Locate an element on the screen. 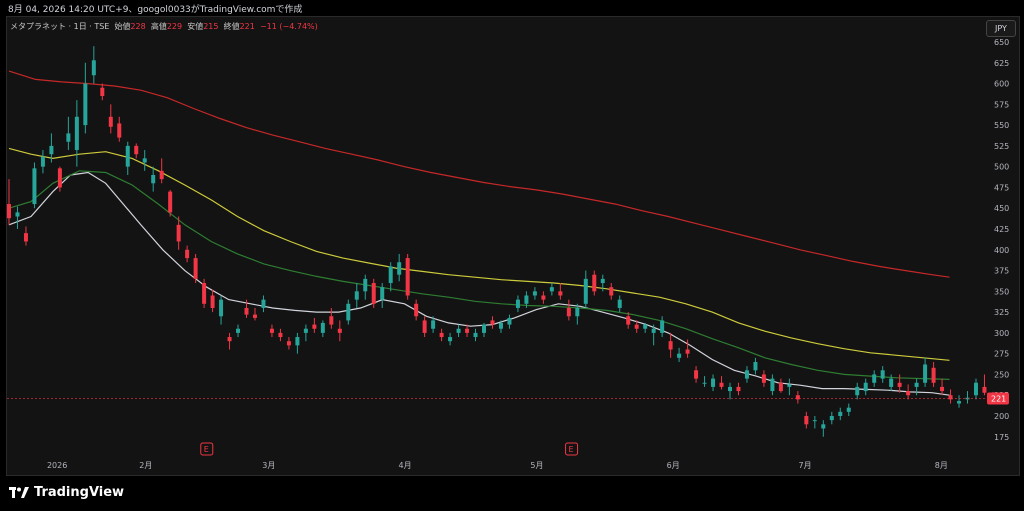 The height and width of the screenshot is (511, 1024). y-tick-label: 500 is located at coordinates (1001, 167).